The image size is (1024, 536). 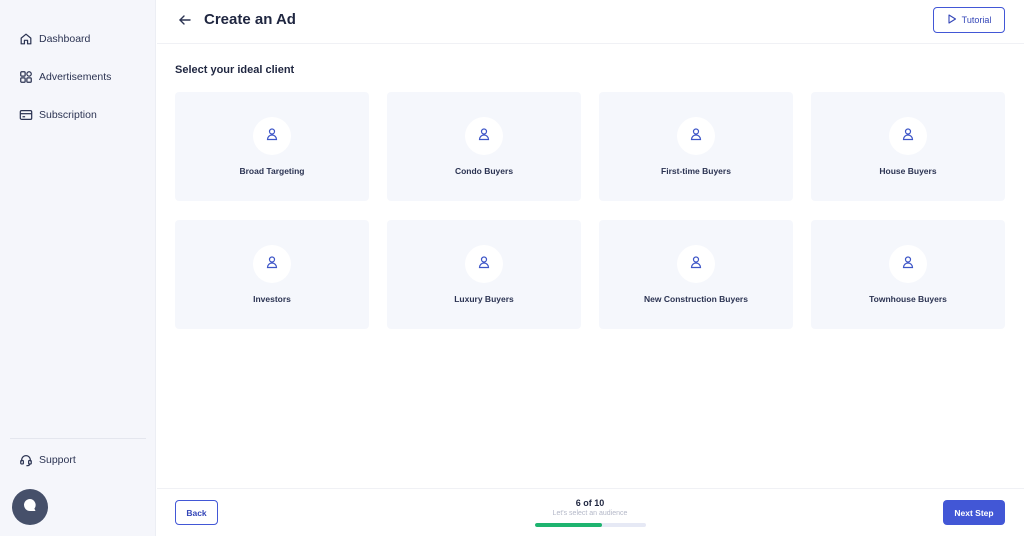 What do you see at coordinates (26, 460) in the screenshot?
I see `headset-icon` at bounding box center [26, 460].